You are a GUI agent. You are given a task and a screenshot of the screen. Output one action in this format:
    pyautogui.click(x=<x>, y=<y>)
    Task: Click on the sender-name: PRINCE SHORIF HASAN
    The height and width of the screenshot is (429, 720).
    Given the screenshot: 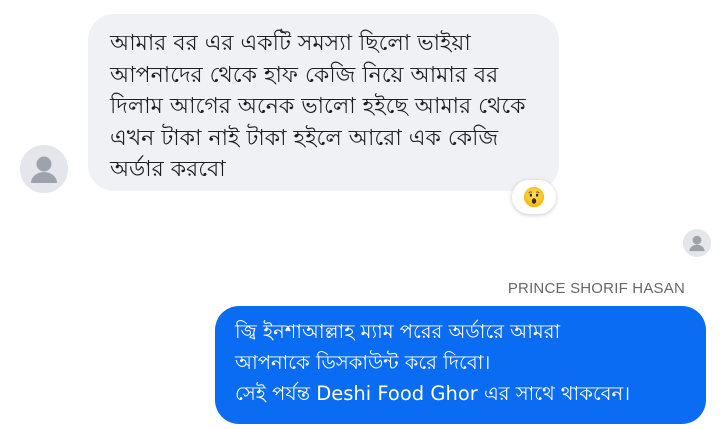 What is the action you would take?
    pyautogui.click(x=596, y=288)
    